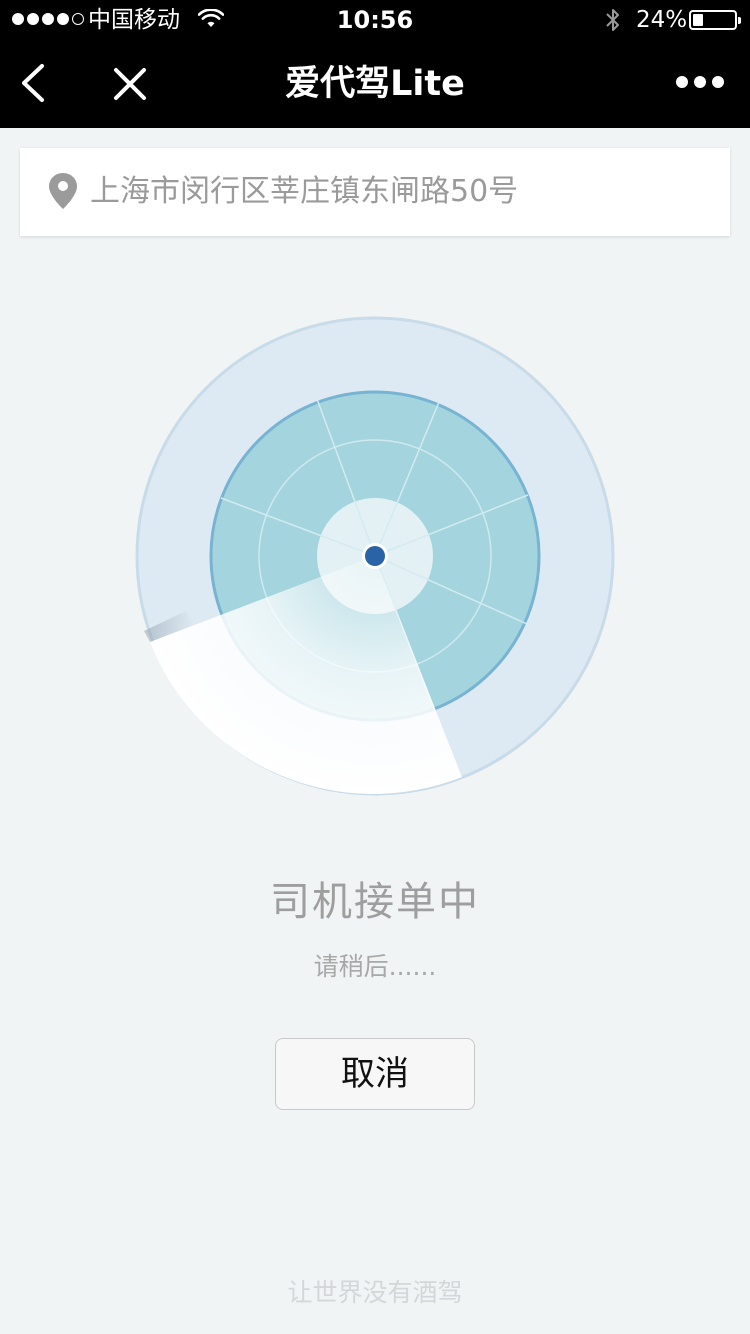 The height and width of the screenshot is (1334, 750). I want to click on battery-fill, so click(698, 20).